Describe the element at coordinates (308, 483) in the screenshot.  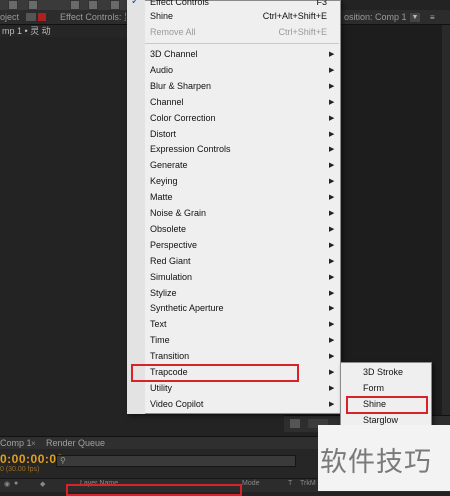
I see `trkmat-header: TrkM` at that location.